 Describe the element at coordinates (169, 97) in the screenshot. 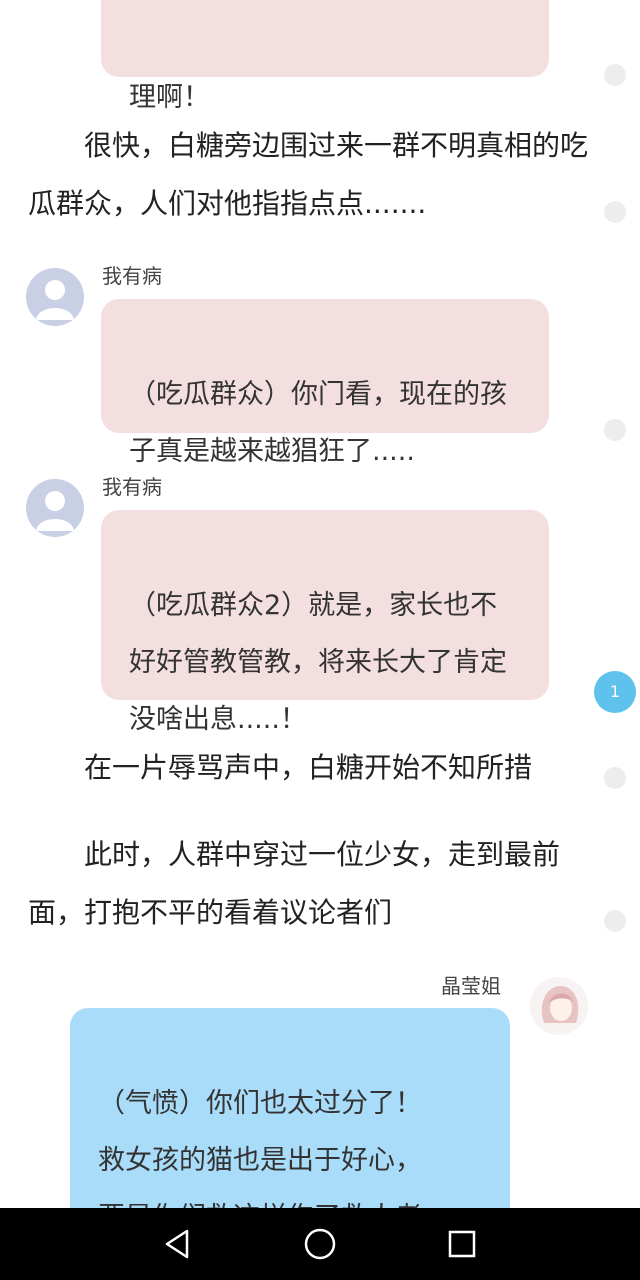

I see `chat-bubble-text: 理啊！` at that location.